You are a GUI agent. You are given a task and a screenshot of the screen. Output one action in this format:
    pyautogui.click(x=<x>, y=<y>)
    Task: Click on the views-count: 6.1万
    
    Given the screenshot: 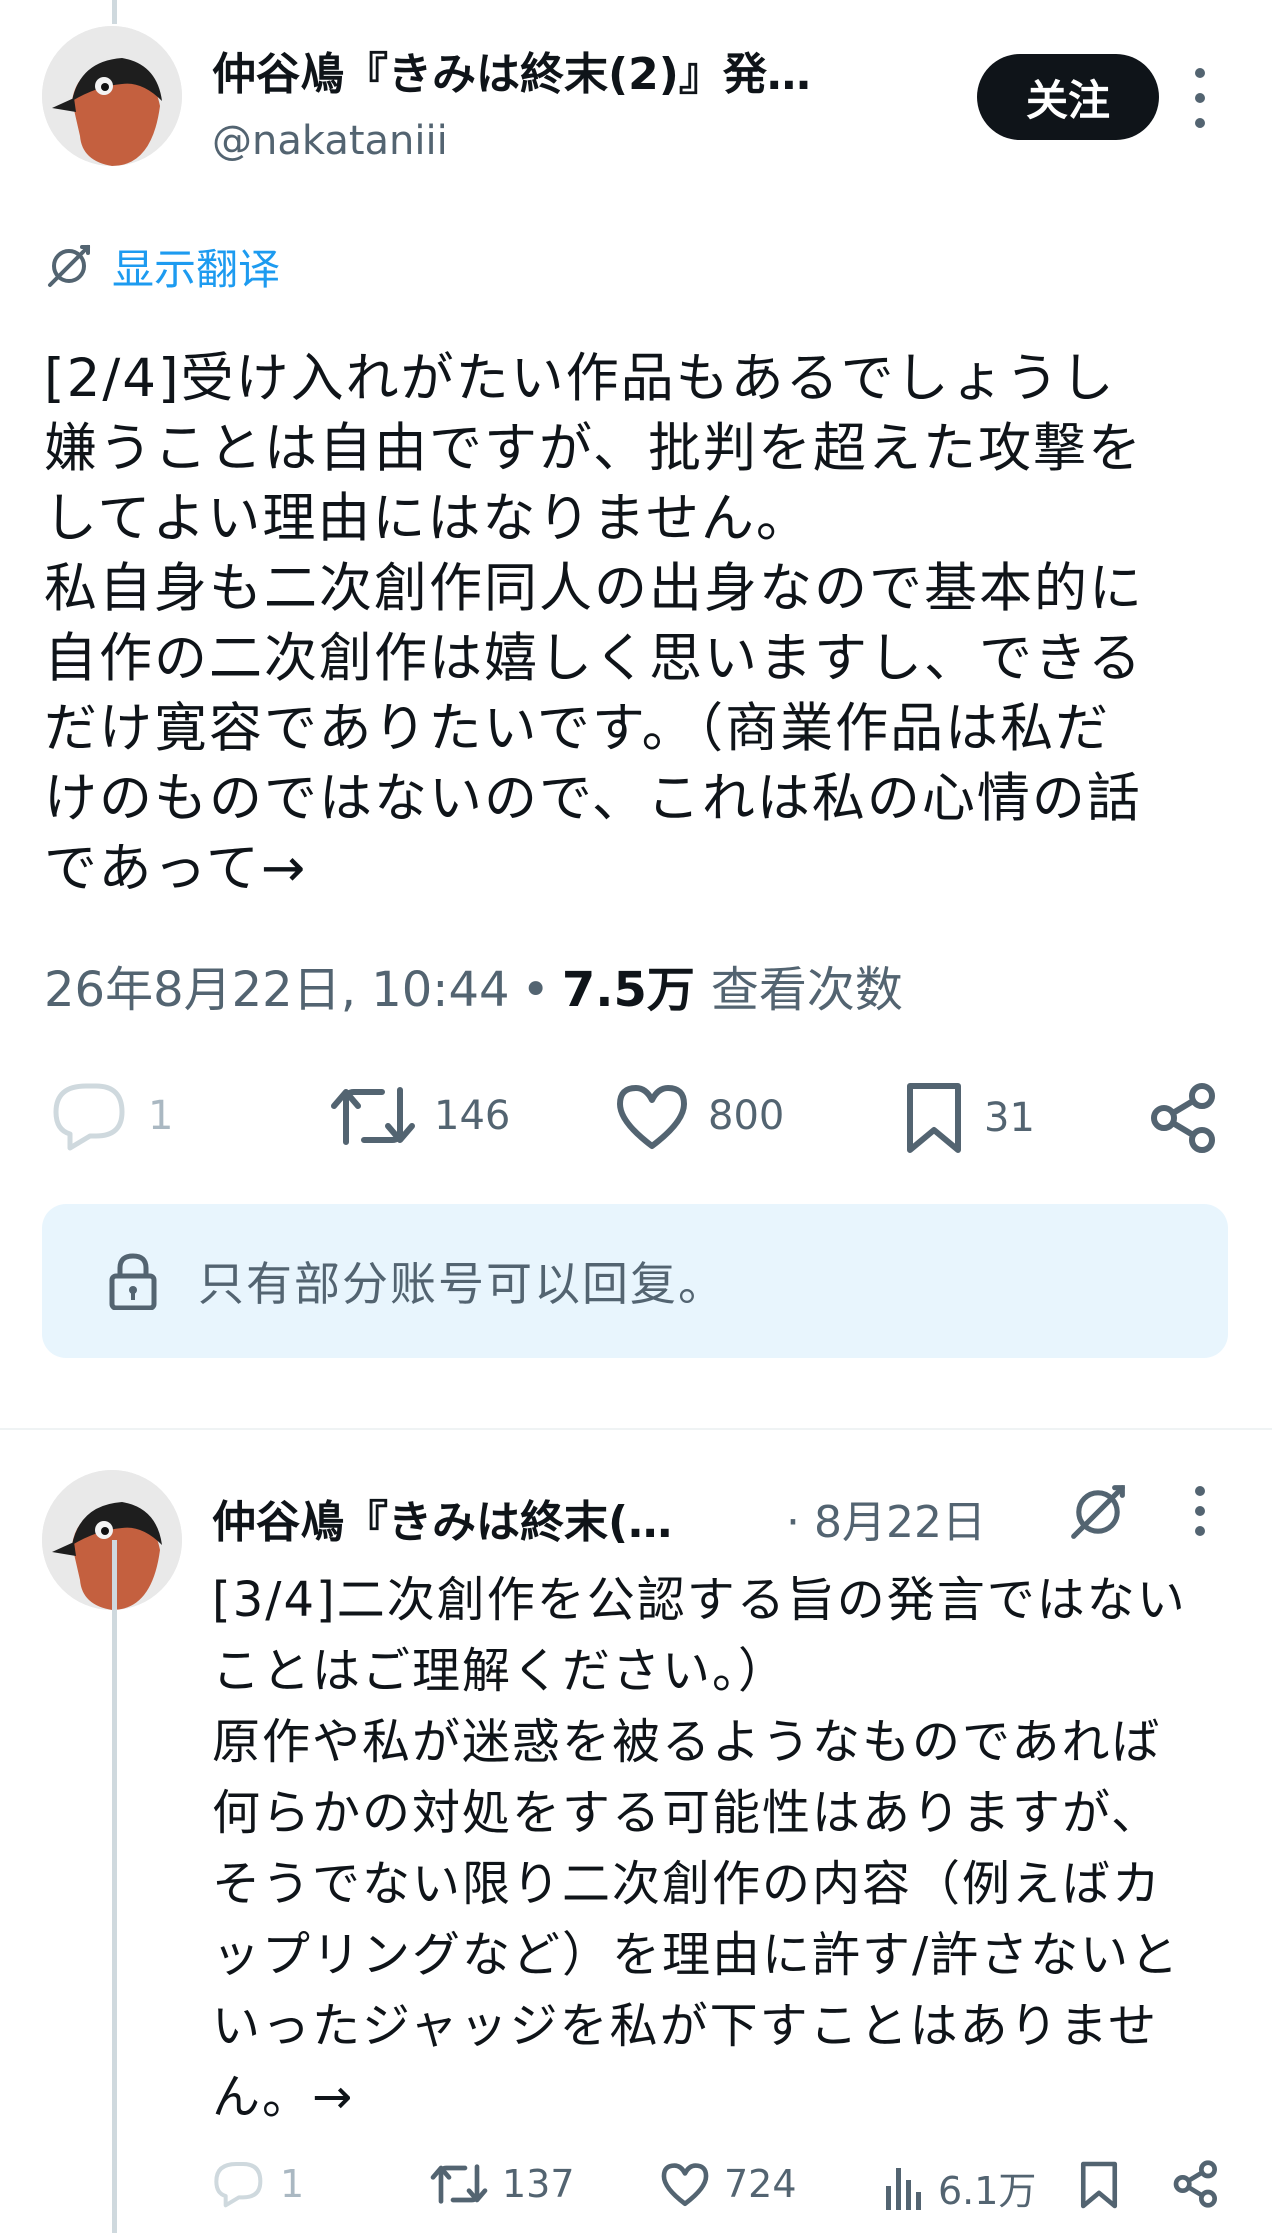 What is the action you would take?
    pyautogui.click(x=987, y=2191)
    